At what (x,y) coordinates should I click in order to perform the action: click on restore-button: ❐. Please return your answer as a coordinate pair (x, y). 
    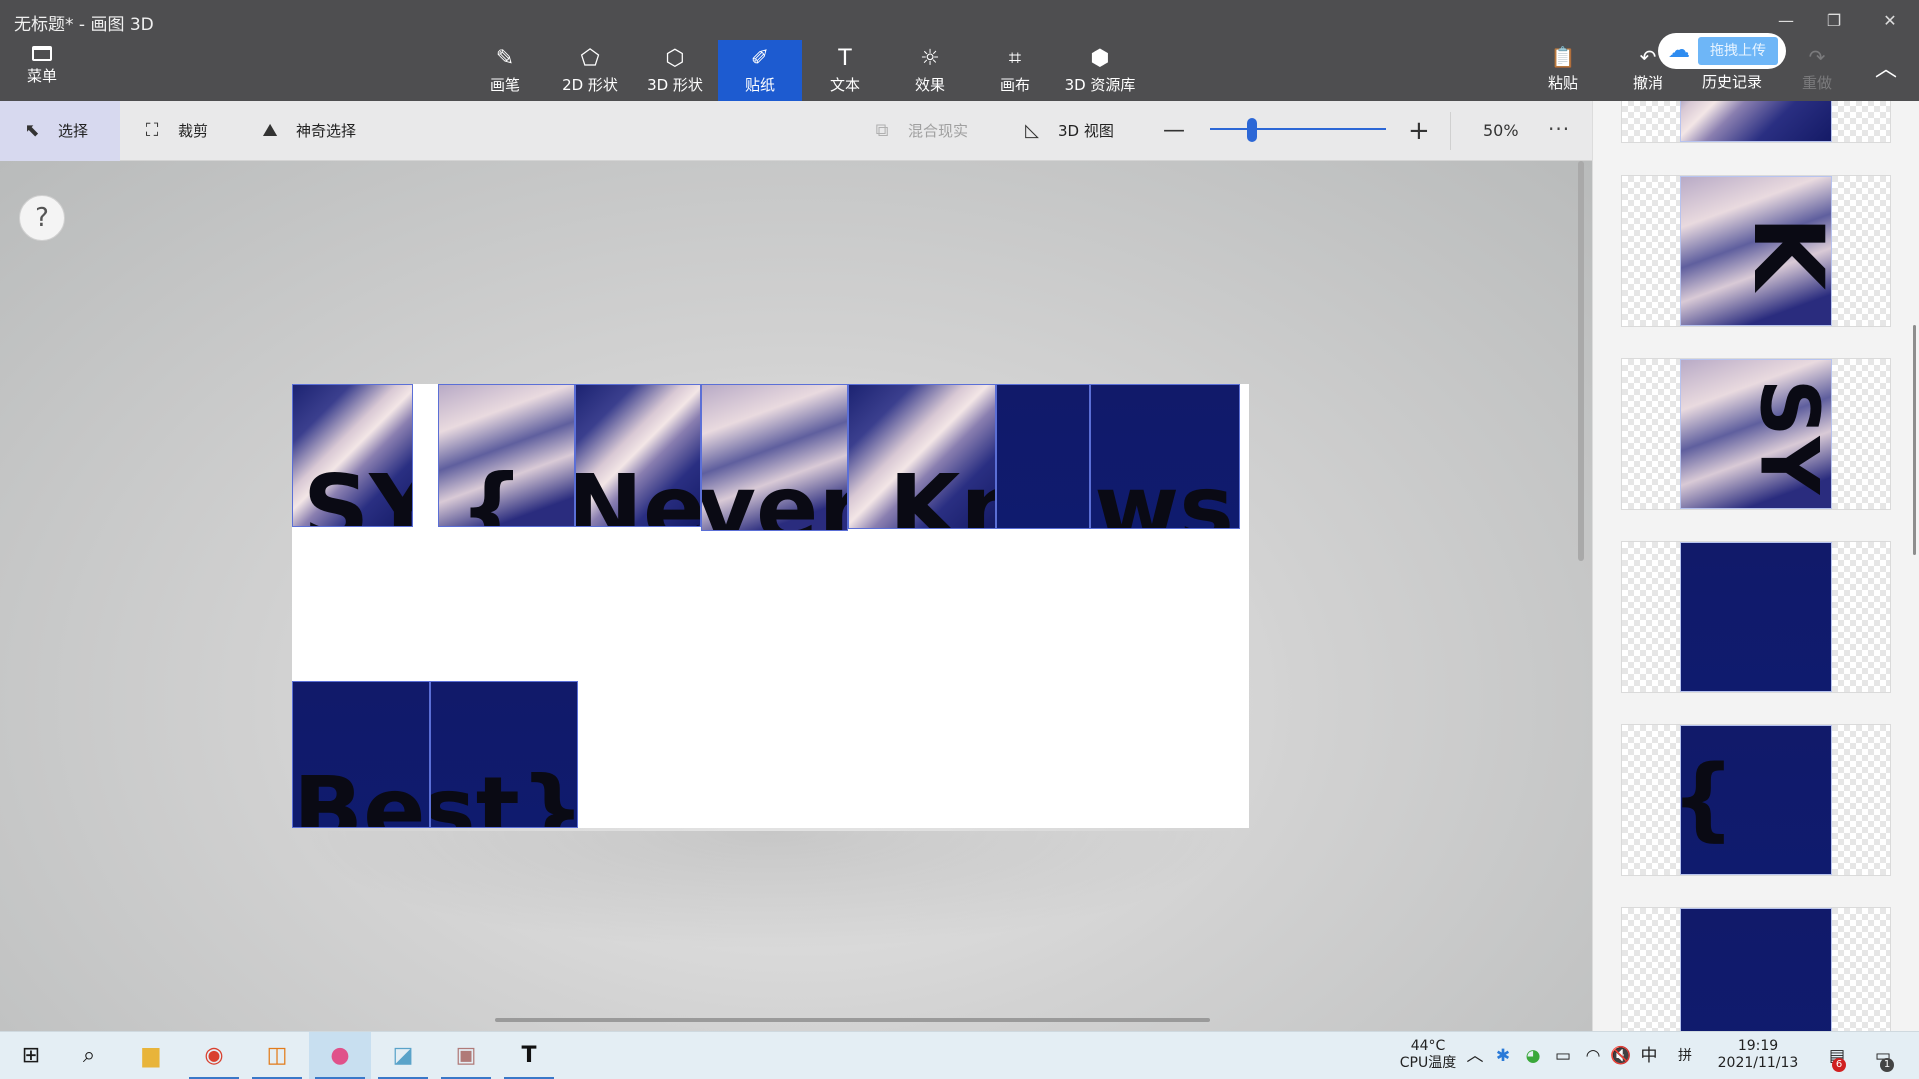
    Looking at the image, I should click on (1834, 21).